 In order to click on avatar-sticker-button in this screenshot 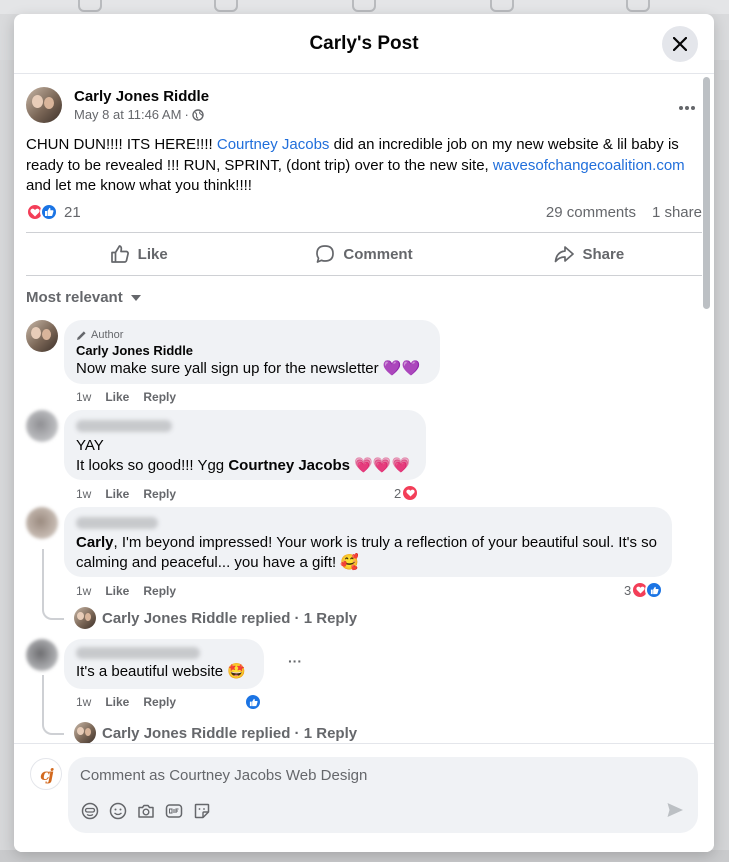, I will do `click(89, 810)`.